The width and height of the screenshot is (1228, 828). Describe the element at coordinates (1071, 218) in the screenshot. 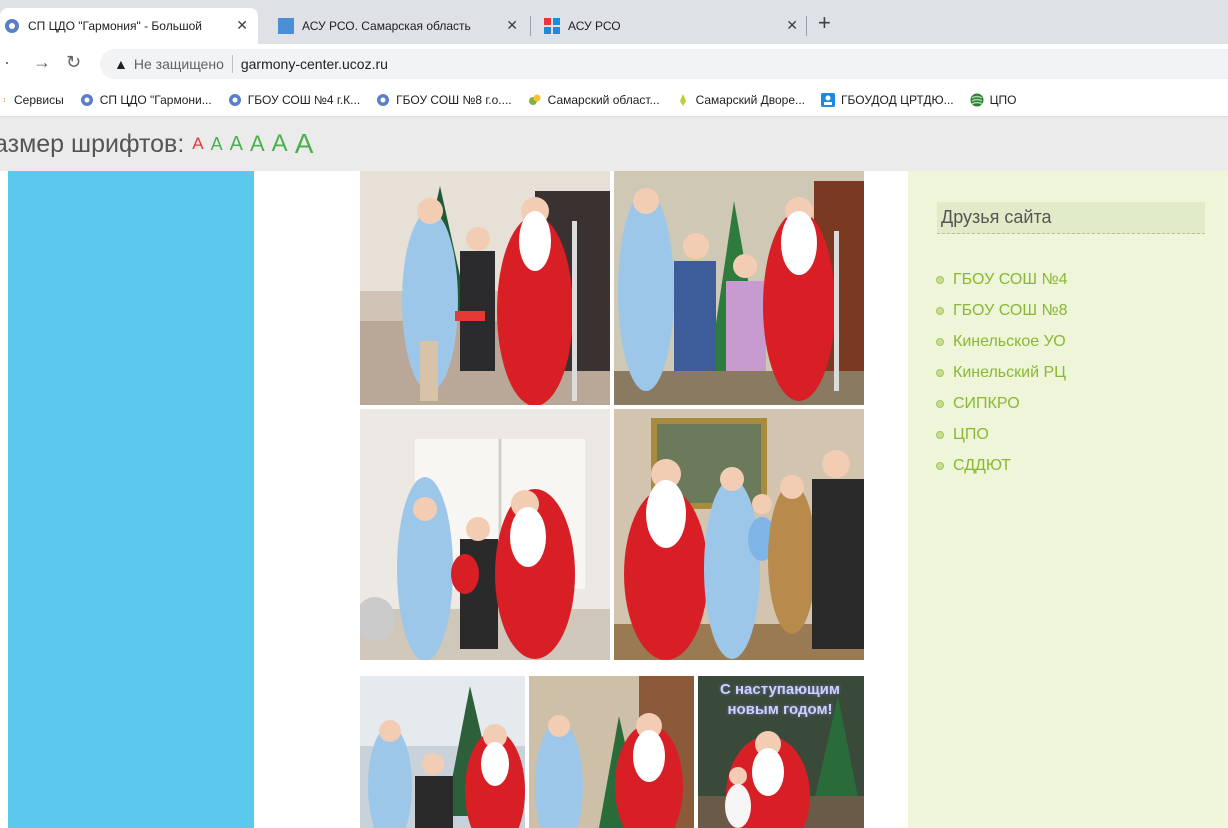

I see `friends-widget-title: Друзья сайта` at that location.